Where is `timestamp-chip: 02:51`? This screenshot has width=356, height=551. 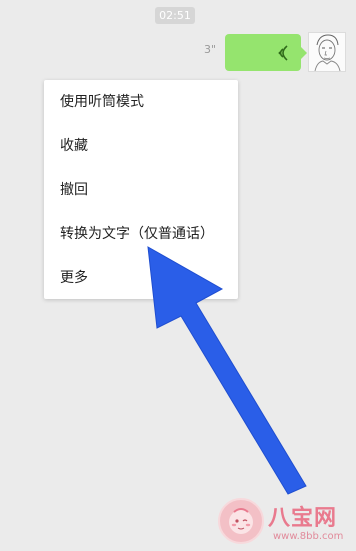 timestamp-chip: 02:51 is located at coordinates (175, 15).